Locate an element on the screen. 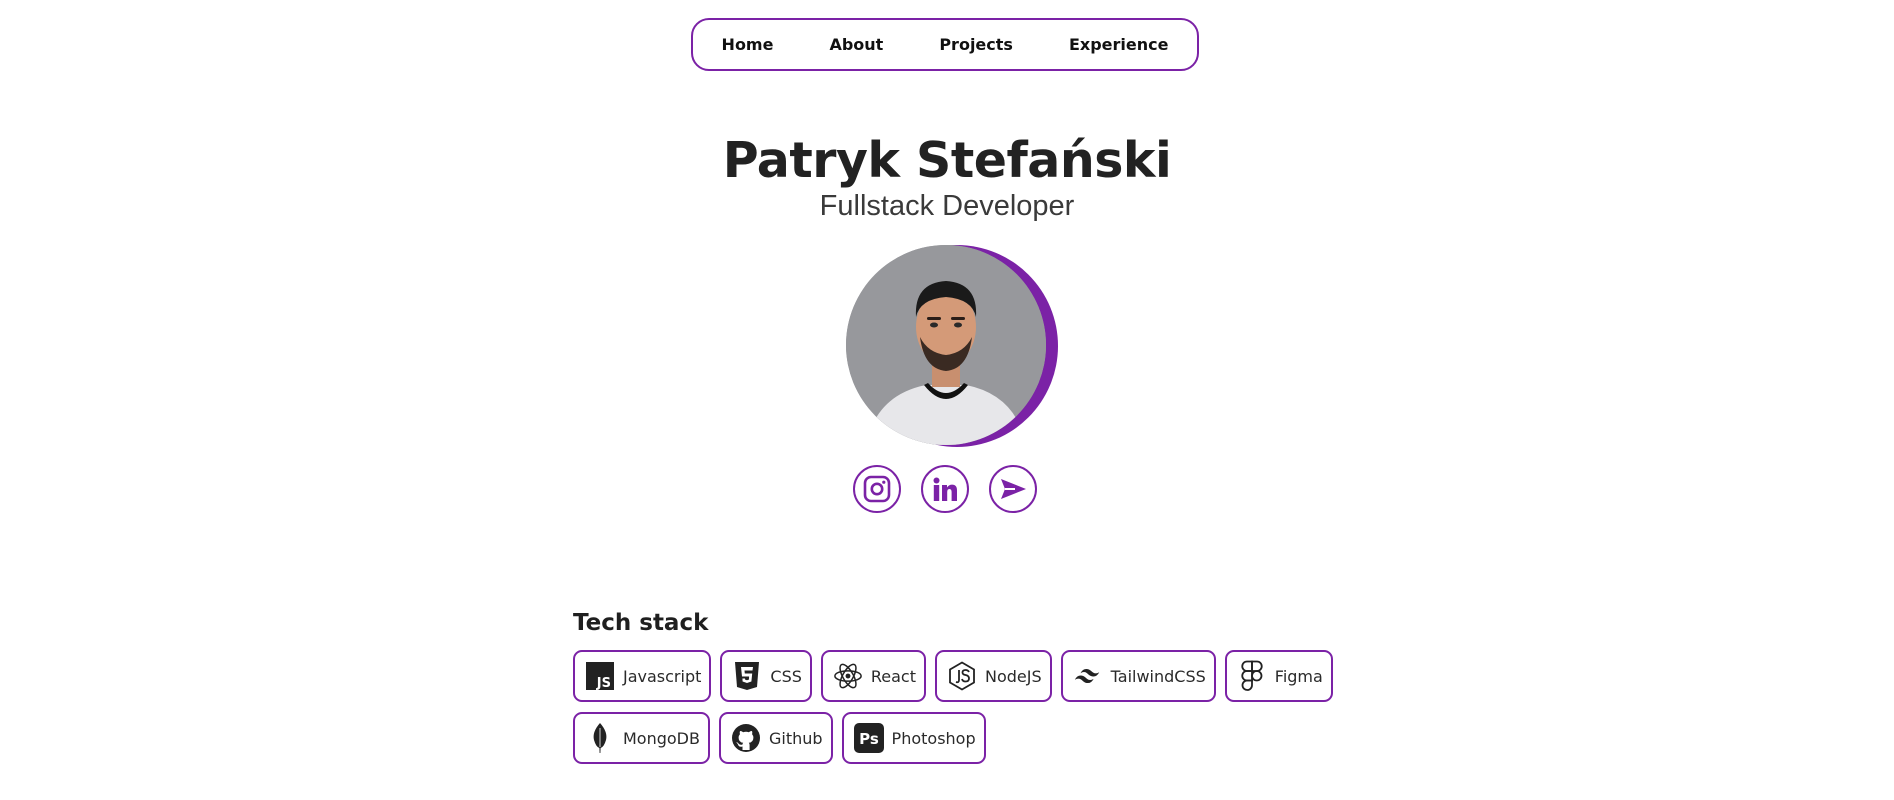 This screenshot has width=1894, height=800. nav-link-about: About is located at coordinates (856, 44).